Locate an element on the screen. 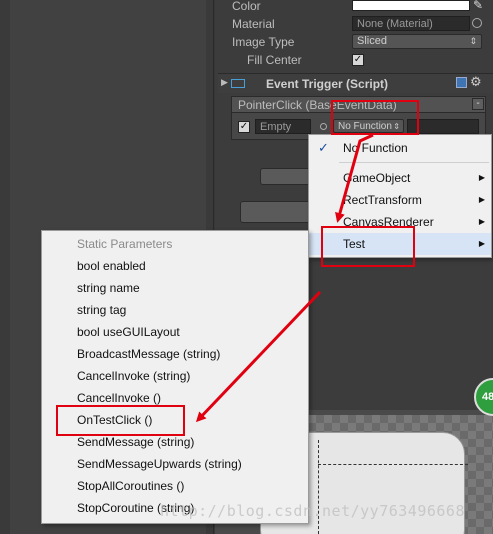 This screenshot has height=534, width=493. arrow-test-to-ontestclick is located at coordinates (258, 356).